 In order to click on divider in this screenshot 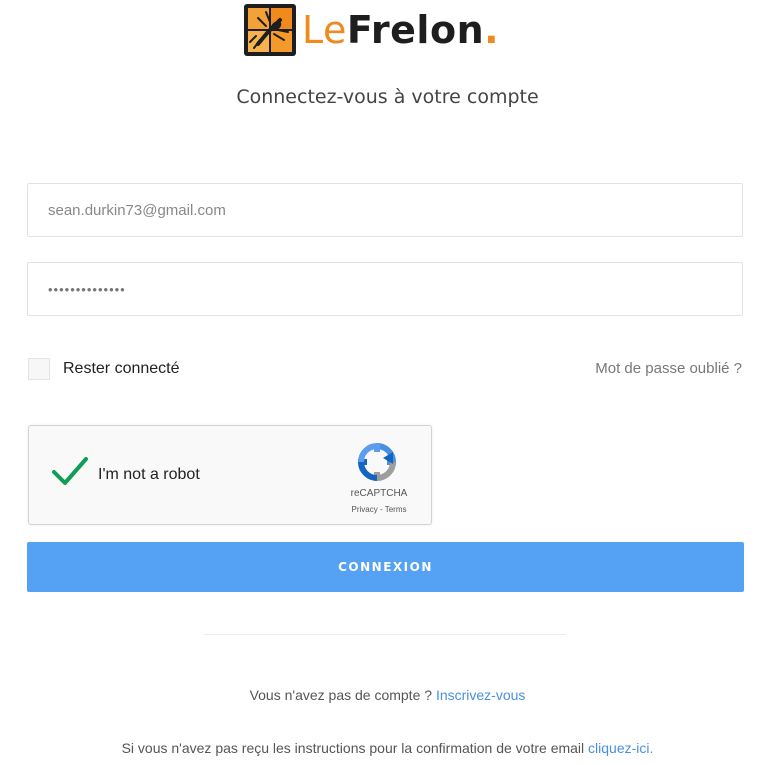, I will do `click(385, 634)`.